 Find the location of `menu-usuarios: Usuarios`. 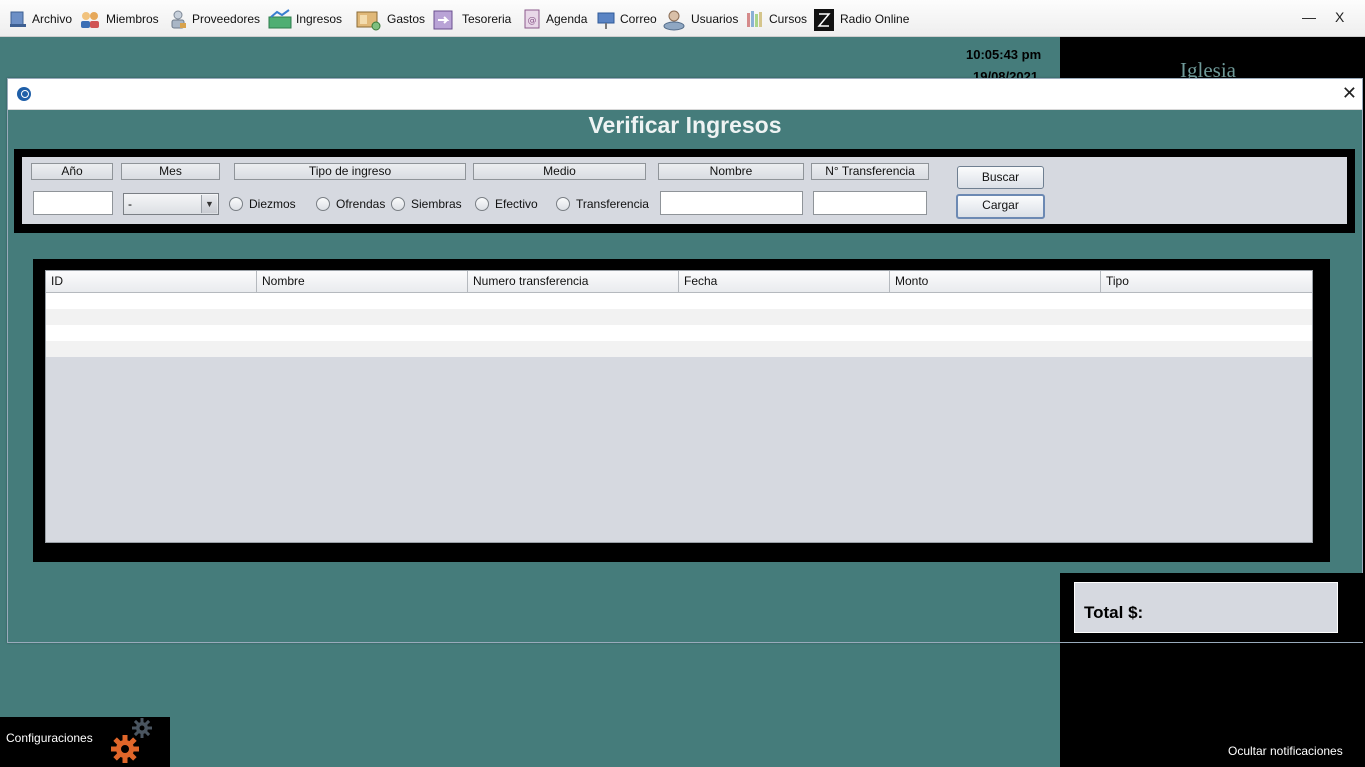

menu-usuarios: Usuarios is located at coordinates (700, 19).